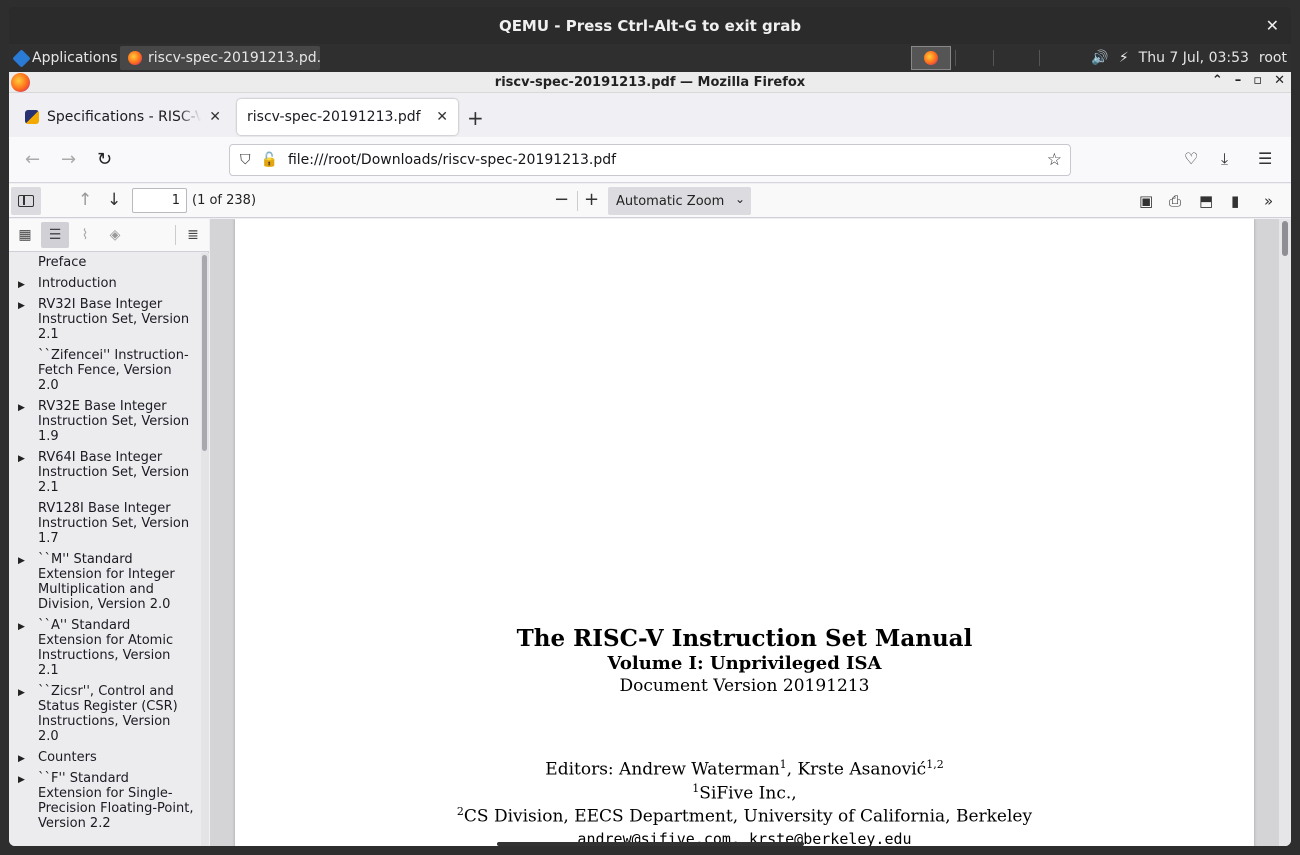 The image size is (1300, 855). Describe the element at coordinates (1194, 58) in the screenshot. I see `clock: Thu 7 Jul, 03:53` at that location.